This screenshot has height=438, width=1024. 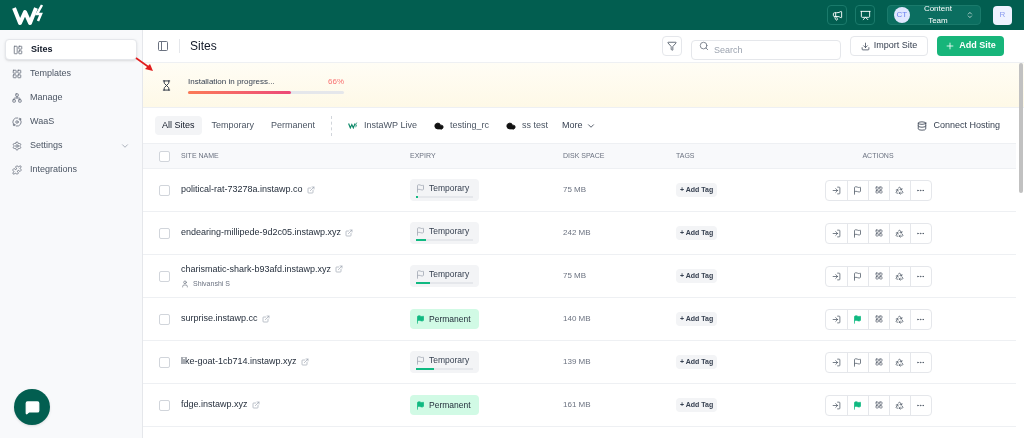 I want to click on search-icon, so click(x=704, y=46).